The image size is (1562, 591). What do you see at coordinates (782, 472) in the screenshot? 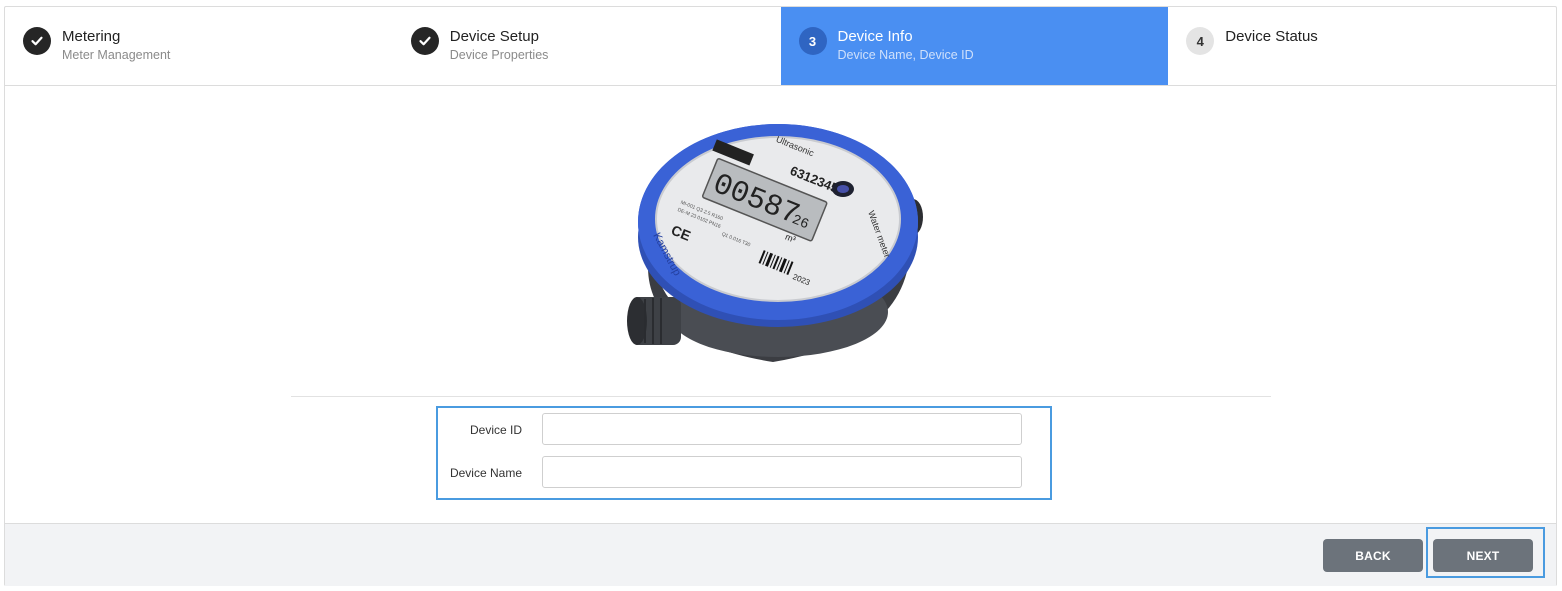
I see `device-name-input` at bounding box center [782, 472].